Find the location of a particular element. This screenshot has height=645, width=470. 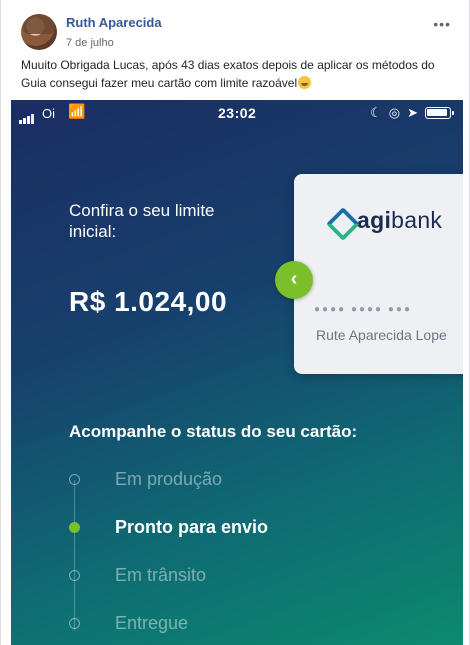

avatar is located at coordinates (39, 32).